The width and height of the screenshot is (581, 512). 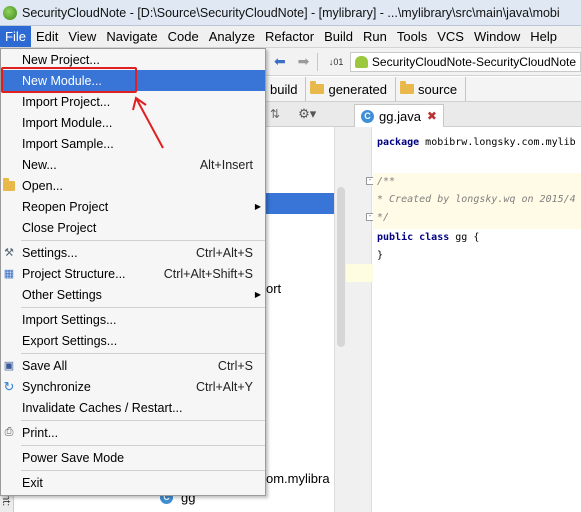 I want to click on menu-item-exit: Exit, so click(x=133, y=482).